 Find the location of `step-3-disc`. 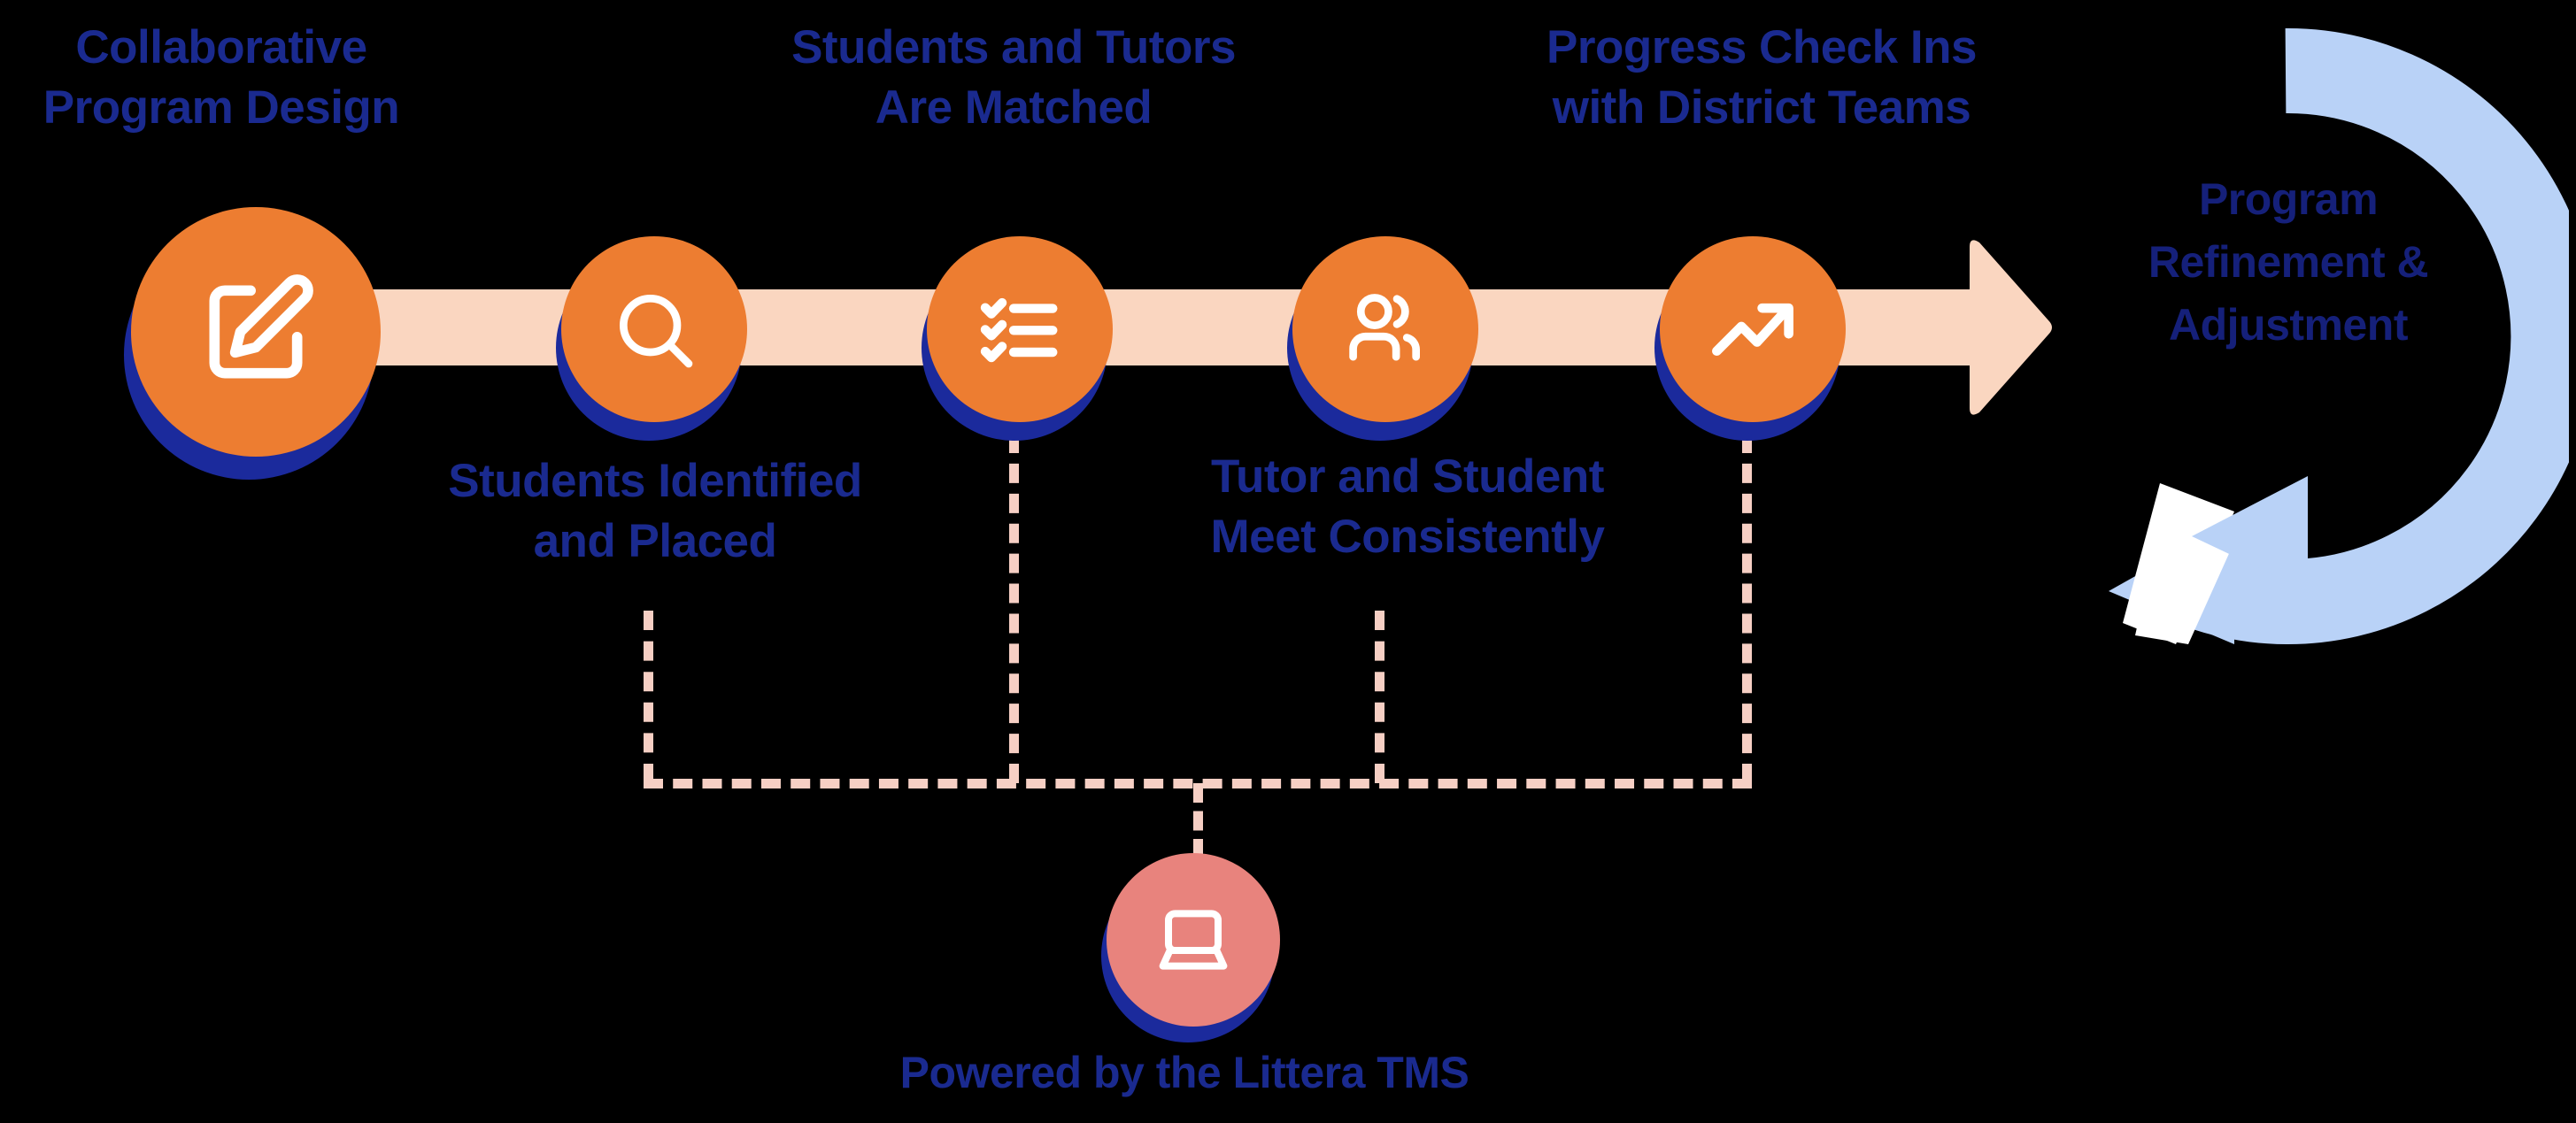

step-3-disc is located at coordinates (1020, 329).